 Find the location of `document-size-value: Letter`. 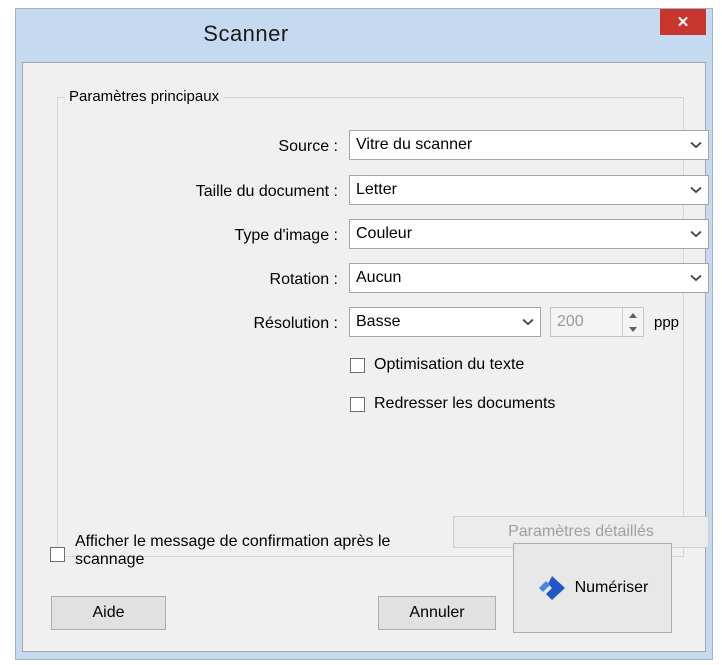

document-size-value: Letter is located at coordinates (376, 189).